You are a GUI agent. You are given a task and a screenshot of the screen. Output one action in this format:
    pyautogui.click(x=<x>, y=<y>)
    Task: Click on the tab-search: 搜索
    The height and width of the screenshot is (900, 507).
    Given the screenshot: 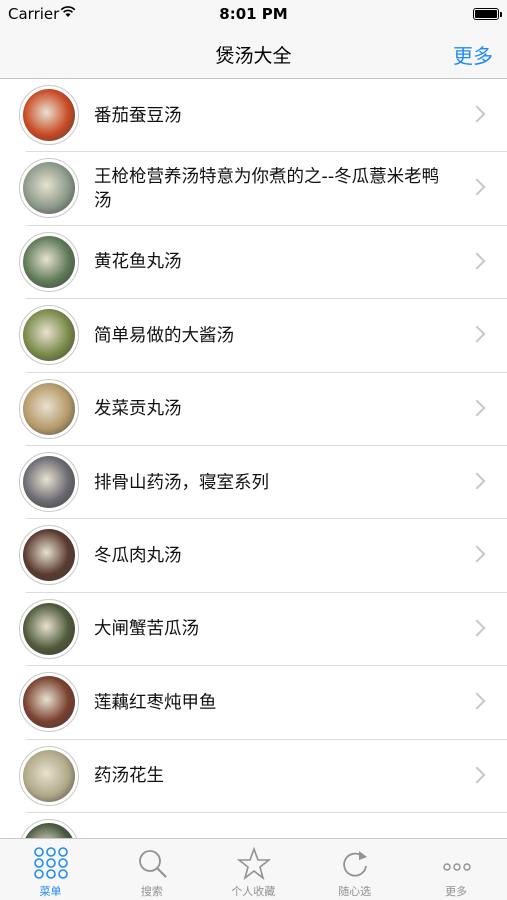 What is the action you would take?
    pyautogui.click(x=151, y=869)
    